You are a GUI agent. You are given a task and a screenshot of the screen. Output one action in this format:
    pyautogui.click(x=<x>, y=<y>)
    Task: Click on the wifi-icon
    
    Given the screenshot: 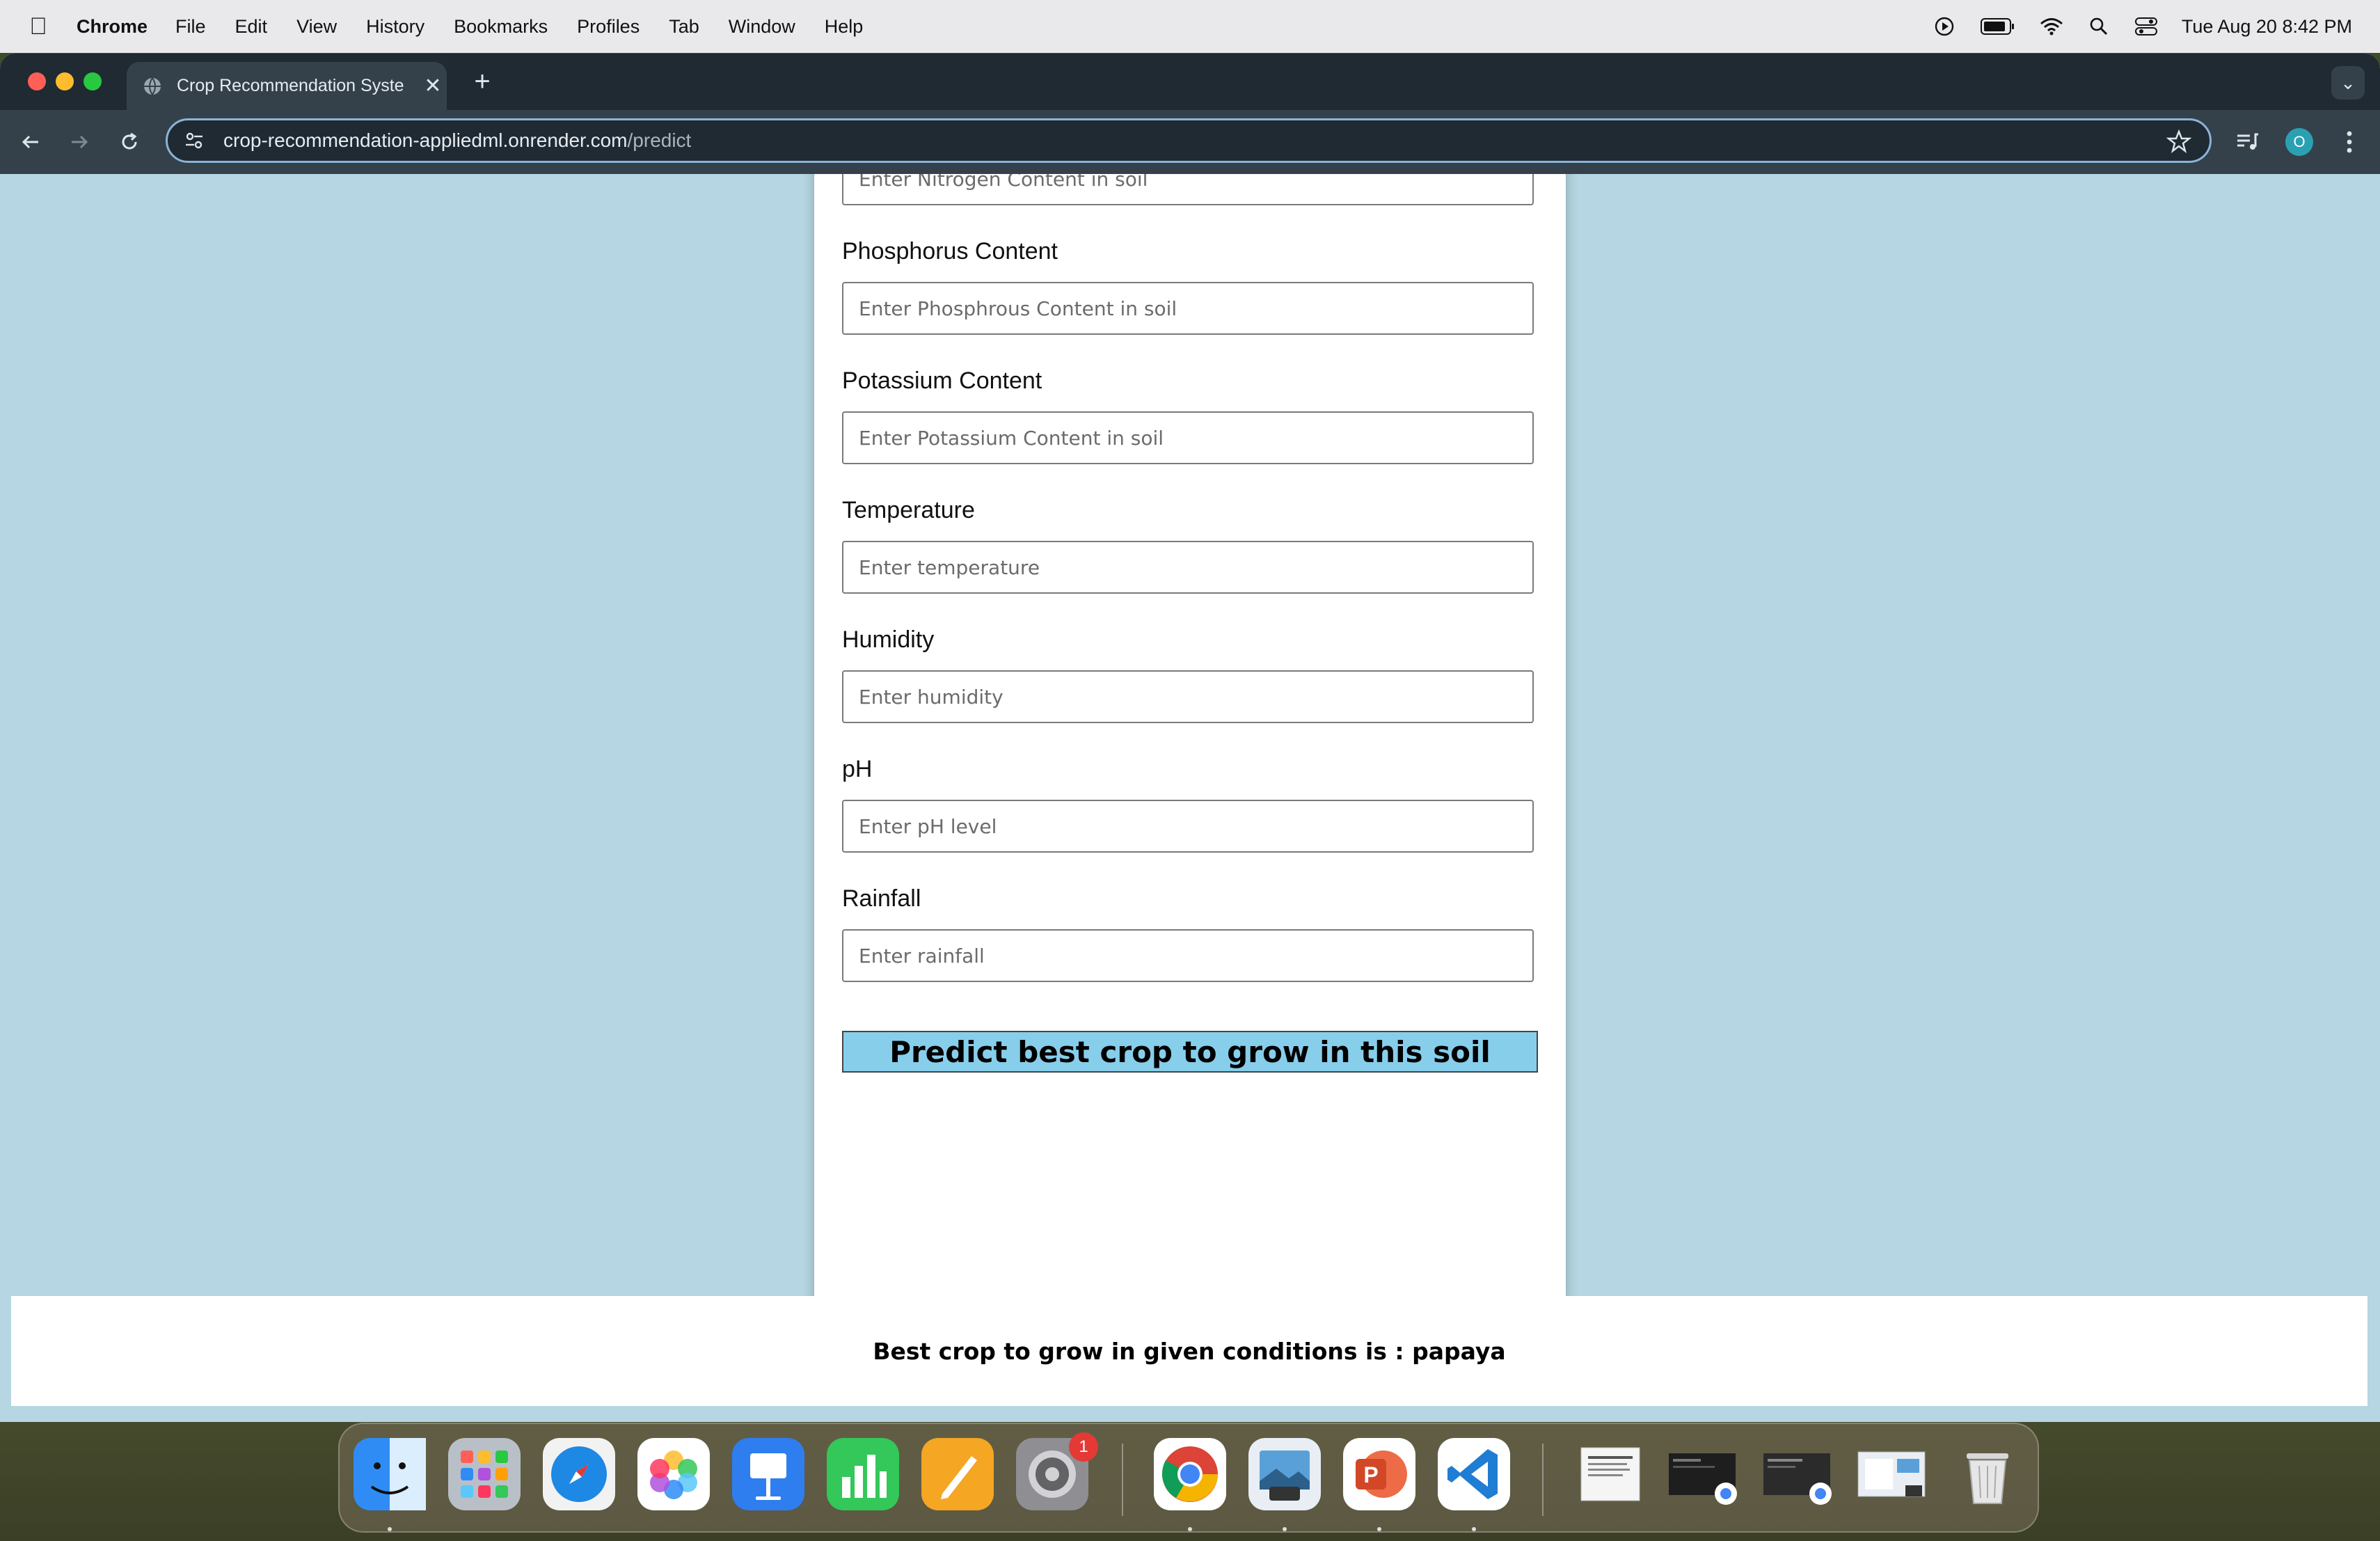 What is the action you would take?
    pyautogui.click(x=2051, y=26)
    